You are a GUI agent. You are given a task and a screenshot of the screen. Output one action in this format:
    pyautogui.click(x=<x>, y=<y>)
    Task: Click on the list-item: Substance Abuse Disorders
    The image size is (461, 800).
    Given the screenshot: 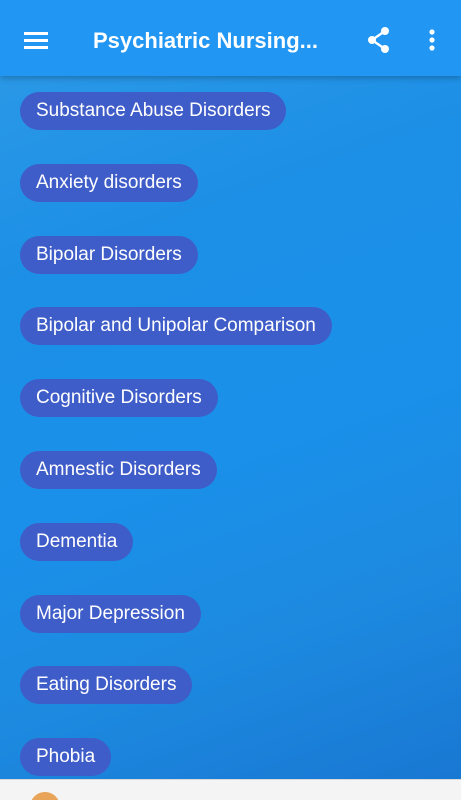 What is the action you would take?
    pyautogui.click(x=240, y=128)
    